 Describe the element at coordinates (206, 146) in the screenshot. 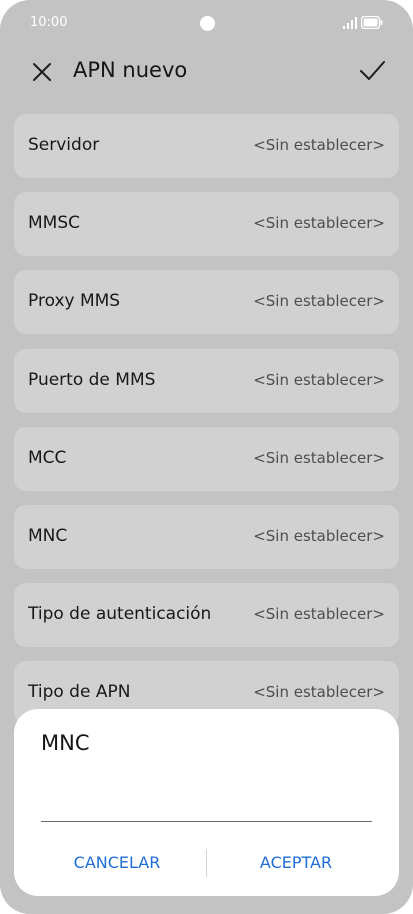

I see `setting-row-servidor: Servidor <Sin establecer>` at that location.